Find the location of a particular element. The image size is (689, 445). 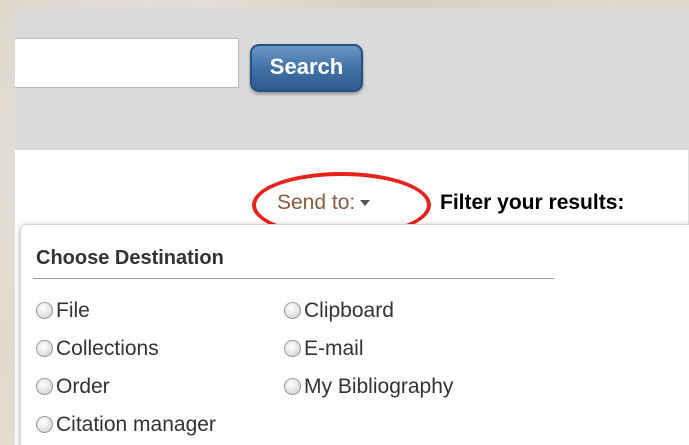

option-citation-manager: Citation manager is located at coordinates (126, 425).